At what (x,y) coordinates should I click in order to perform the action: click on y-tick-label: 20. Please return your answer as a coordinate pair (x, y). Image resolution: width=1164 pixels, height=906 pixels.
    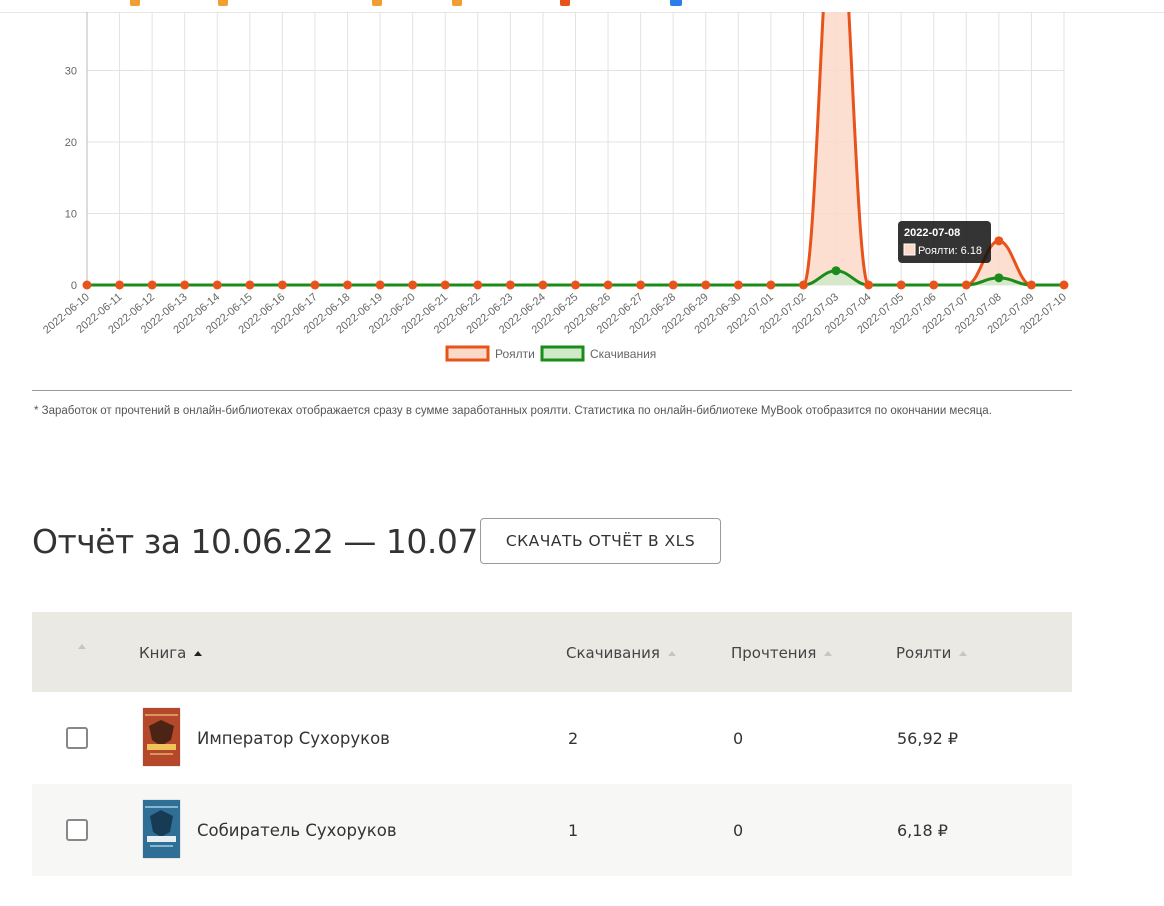
    Looking at the image, I should click on (71, 143).